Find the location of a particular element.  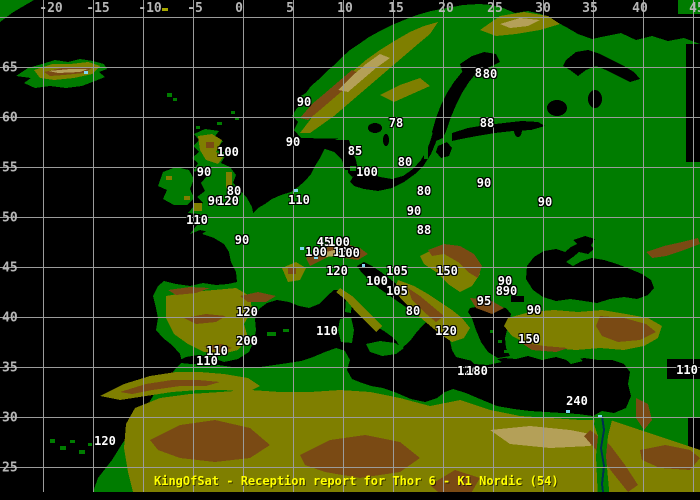

lon-axis-label: 20 is located at coordinates (446, 8).